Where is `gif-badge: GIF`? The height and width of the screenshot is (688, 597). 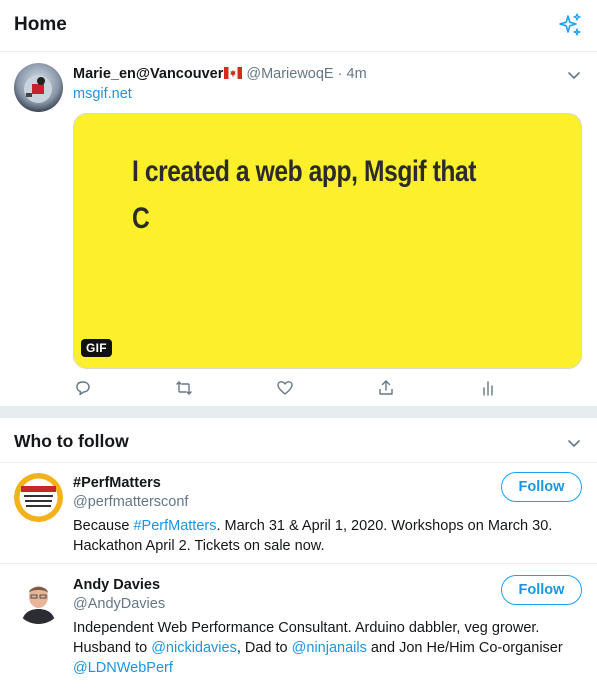 gif-badge: GIF is located at coordinates (96, 348).